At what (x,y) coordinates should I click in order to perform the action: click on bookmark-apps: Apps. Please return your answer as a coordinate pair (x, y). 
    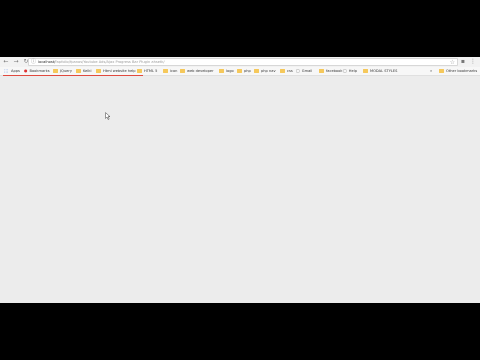
    Looking at the image, I should click on (12, 71).